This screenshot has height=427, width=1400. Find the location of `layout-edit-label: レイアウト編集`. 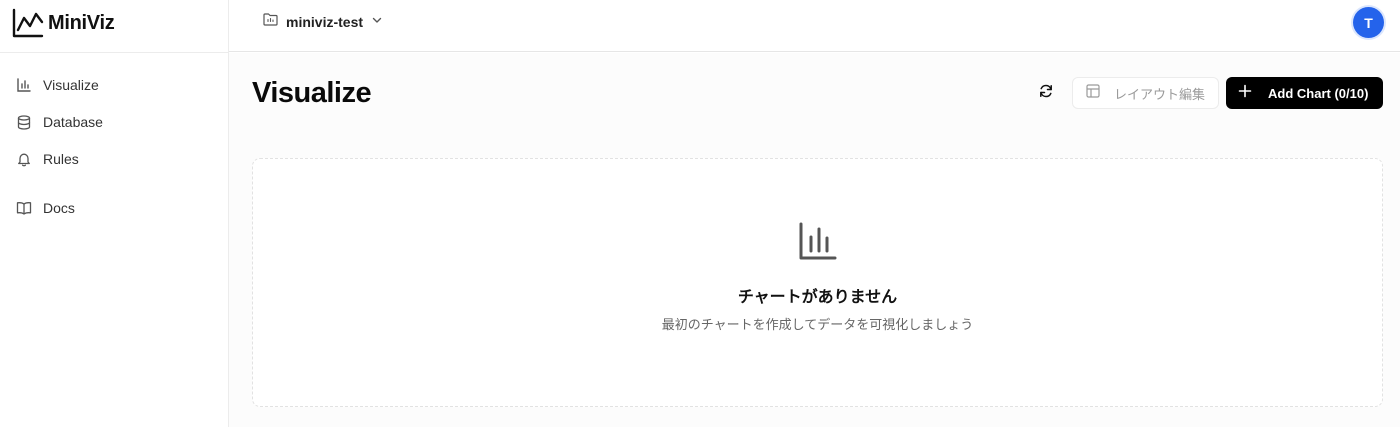

layout-edit-label: レイアウト編集 is located at coordinates (1160, 94).